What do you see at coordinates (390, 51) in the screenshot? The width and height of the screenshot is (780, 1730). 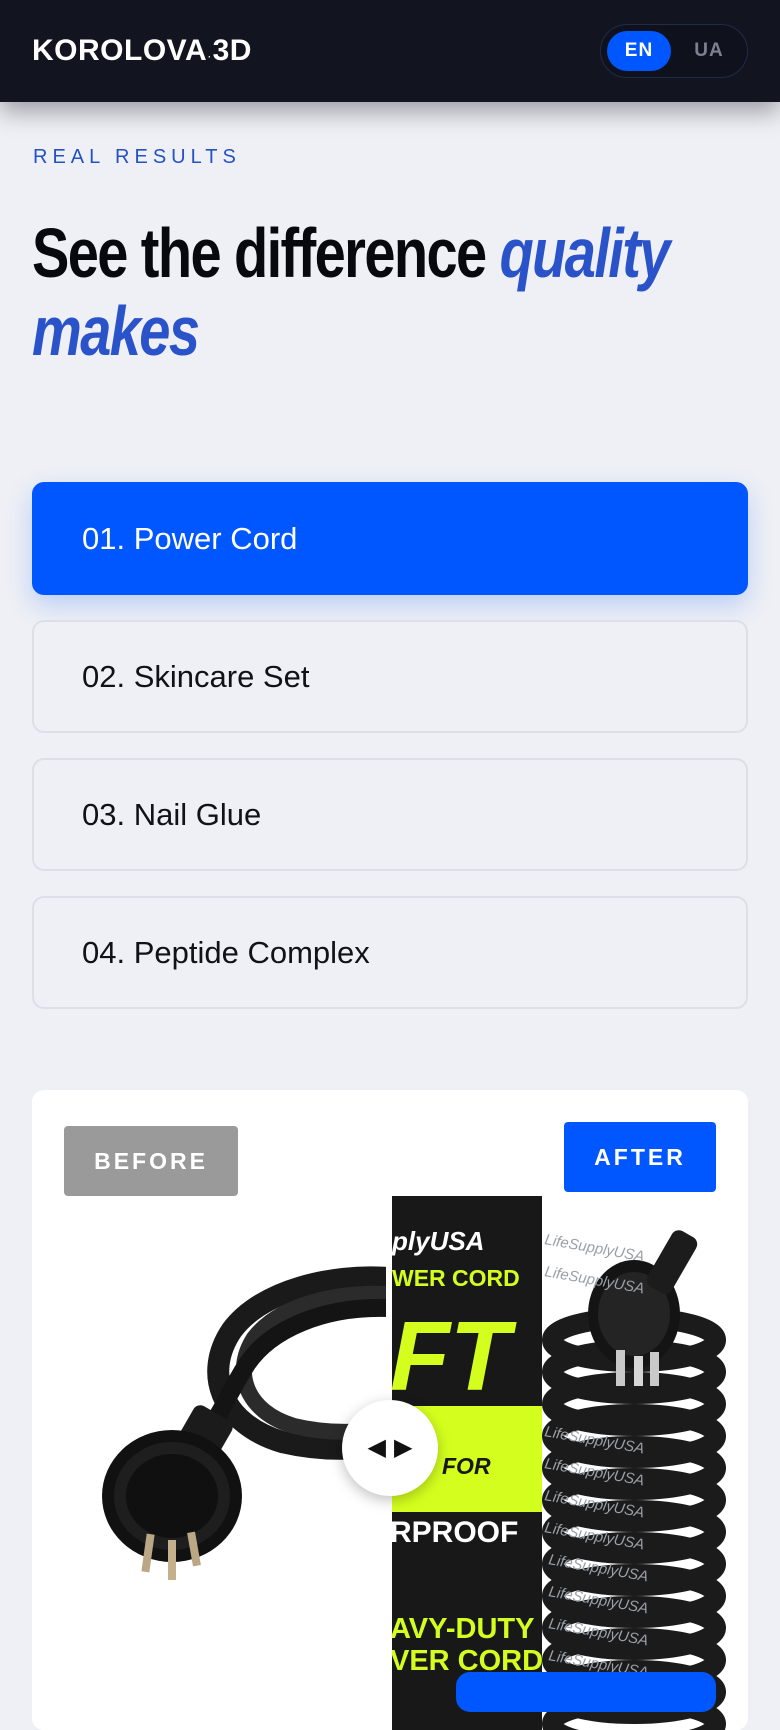 I see `top-bar: KOROLOVA · 3D EN UA` at bounding box center [390, 51].